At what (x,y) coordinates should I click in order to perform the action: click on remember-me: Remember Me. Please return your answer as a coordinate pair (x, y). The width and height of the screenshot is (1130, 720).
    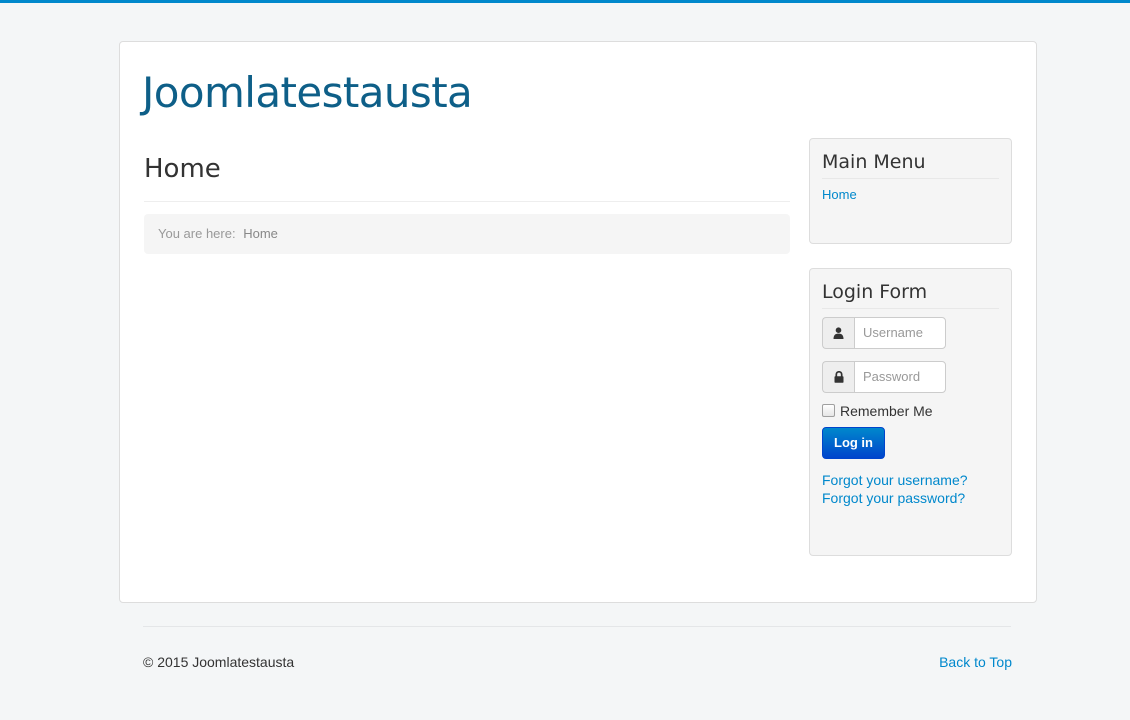
    Looking at the image, I should click on (910, 411).